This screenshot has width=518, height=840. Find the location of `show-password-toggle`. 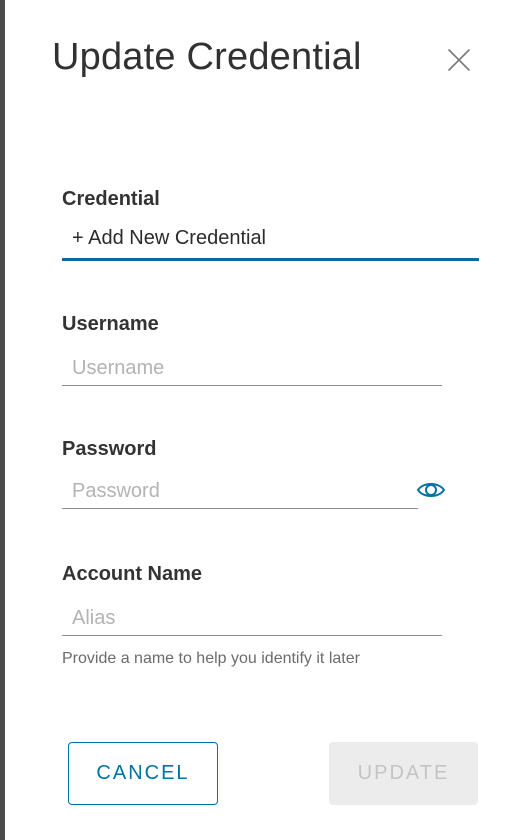

show-password-toggle is located at coordinates (431, 490).